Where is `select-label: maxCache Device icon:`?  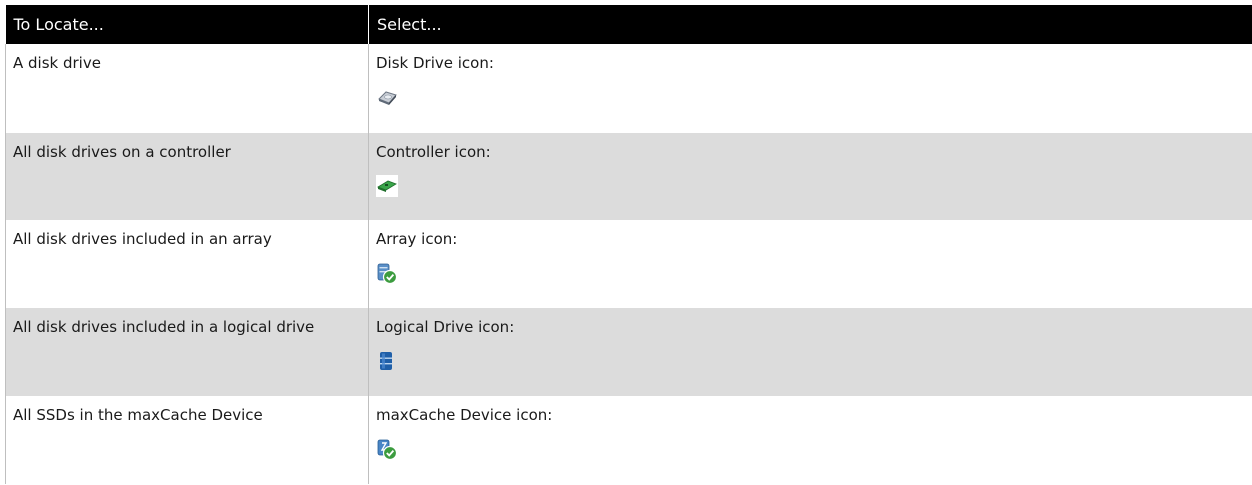
select-label: maxCache Device icon: is located at coordinates (464, 415).